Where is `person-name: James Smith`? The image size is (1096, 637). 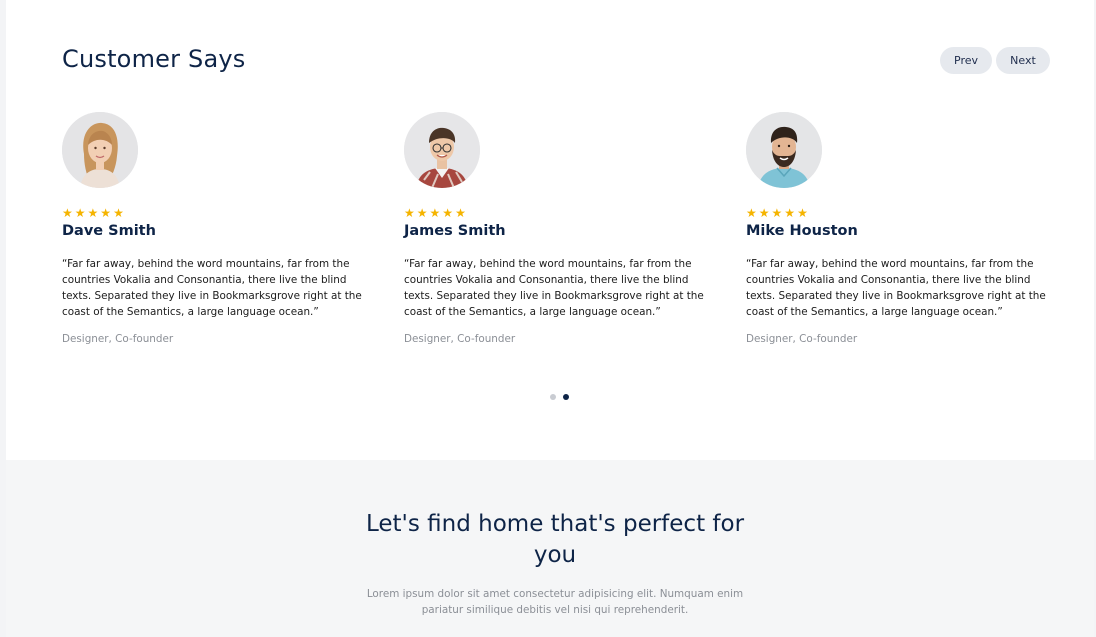
person-name: James Smith is located at coordinates (455, 231).